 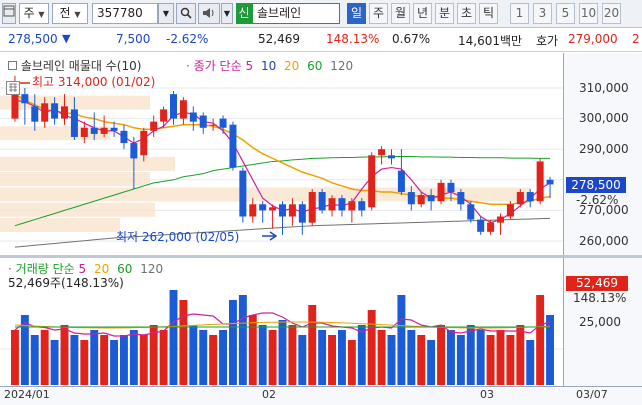 I want to click on new-badge: 신, so click(x=244, y=13).